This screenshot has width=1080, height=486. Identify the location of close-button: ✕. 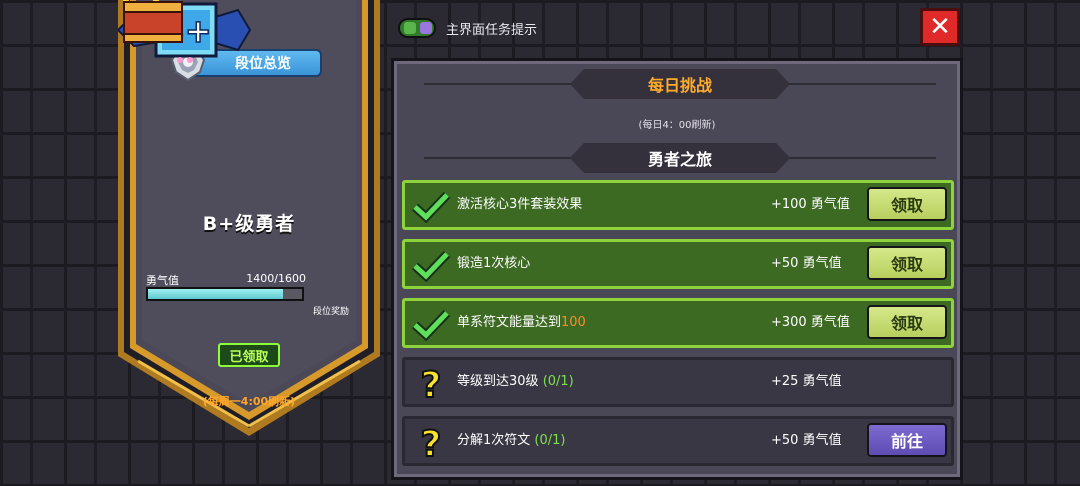
(940, 27).